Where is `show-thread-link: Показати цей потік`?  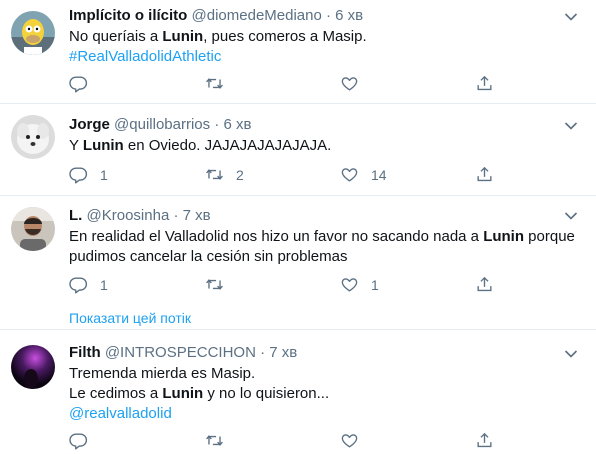 show-thread-link: Показати цей потік is located at coordinates (130, 318).